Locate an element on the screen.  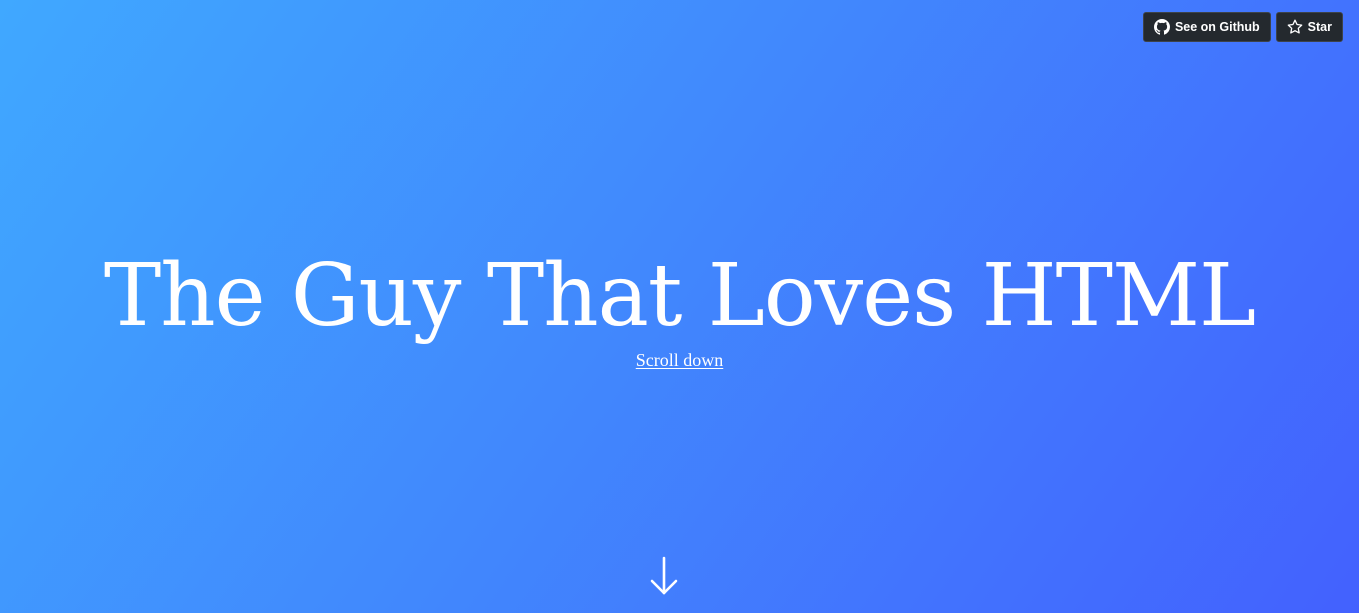
github-icon is located at coordinates (1161, 27).